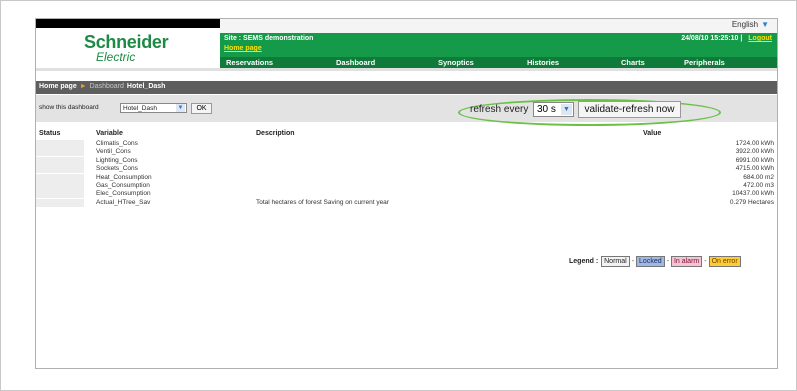 This screenshot has width=797, height=391. What do you see at coordinates (546, 109) in the screenshot?
I see `refresh-interval-value: 30 s` at bounding box center [546, 109].